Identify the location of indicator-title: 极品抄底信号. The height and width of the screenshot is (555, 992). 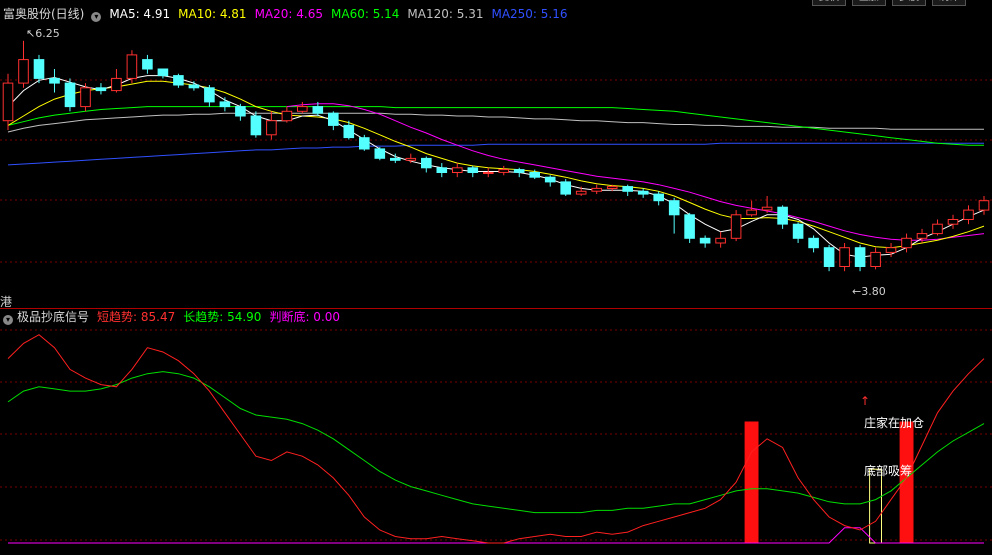
(53, 317).